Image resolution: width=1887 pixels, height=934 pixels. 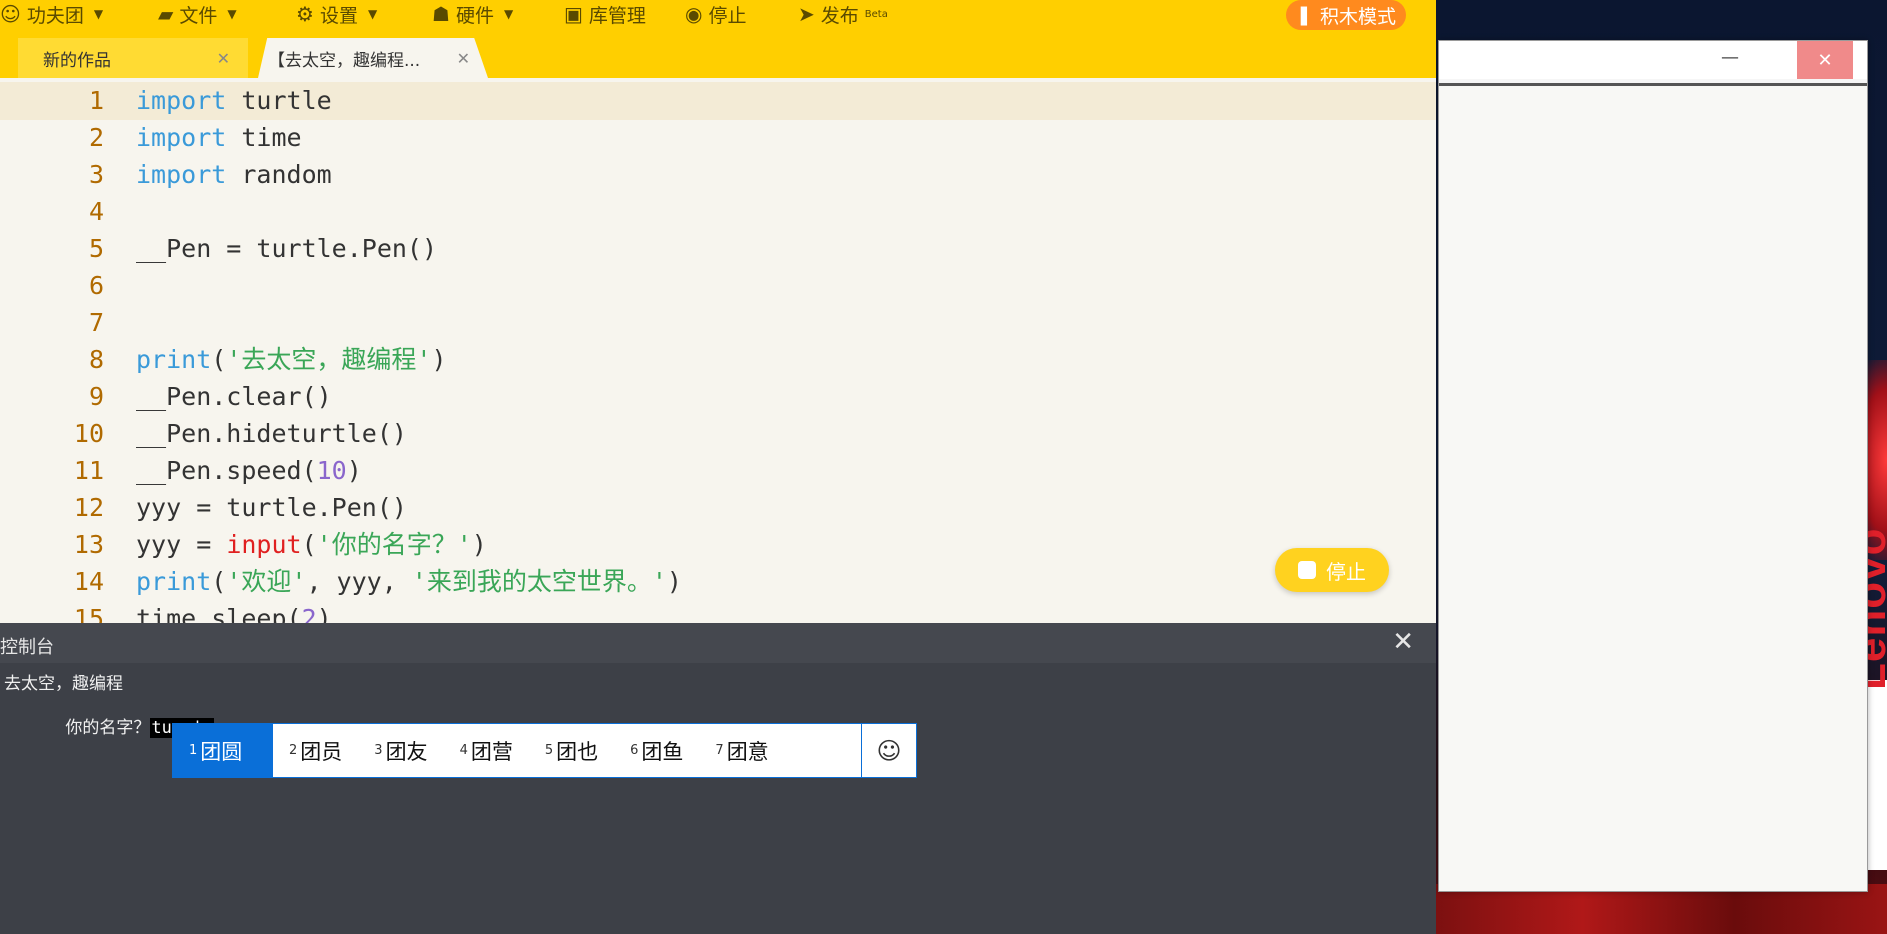 I want to click on code-text: yyy = turtle.Pen(), so click(x=271, y=507).